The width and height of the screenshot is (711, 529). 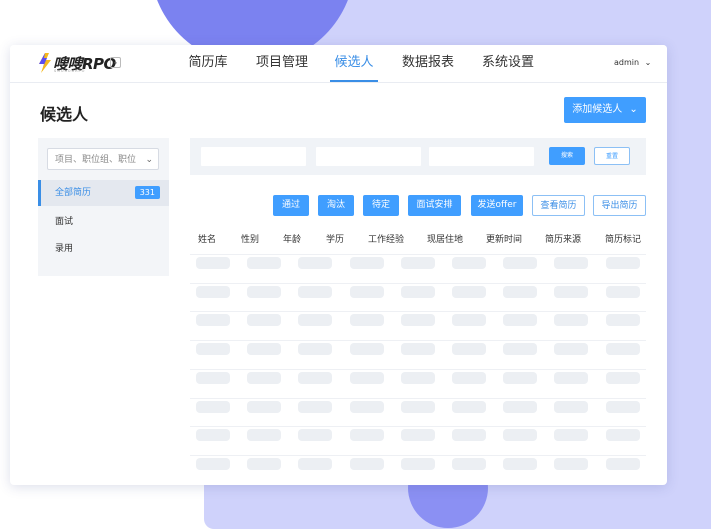 I want to click on project-filter-select: 项目、职位组、职位 ⌄, so click(x=103, y=159).